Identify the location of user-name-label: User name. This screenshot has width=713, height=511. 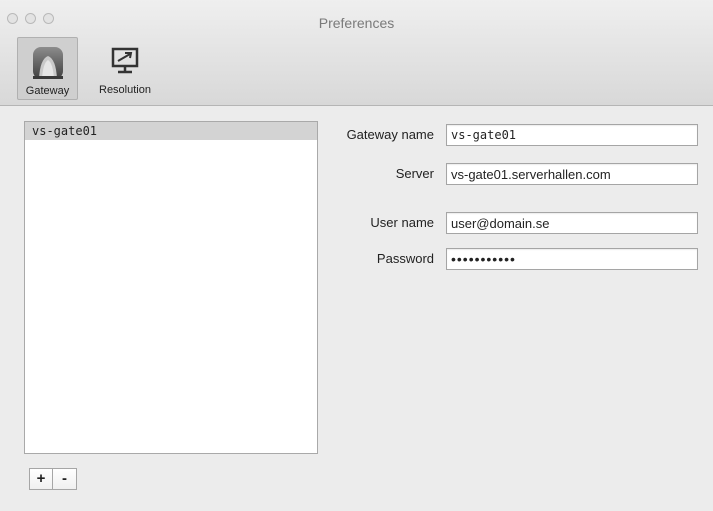
(402, 222).